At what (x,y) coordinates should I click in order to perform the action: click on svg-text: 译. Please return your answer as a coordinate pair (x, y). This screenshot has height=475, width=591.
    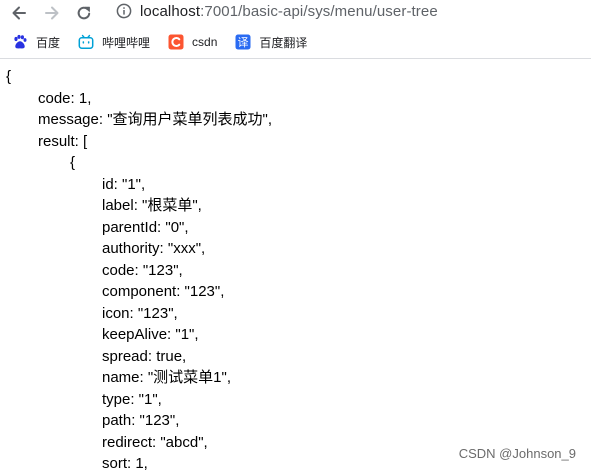
    Looking at the image, I should click on (243, 42).